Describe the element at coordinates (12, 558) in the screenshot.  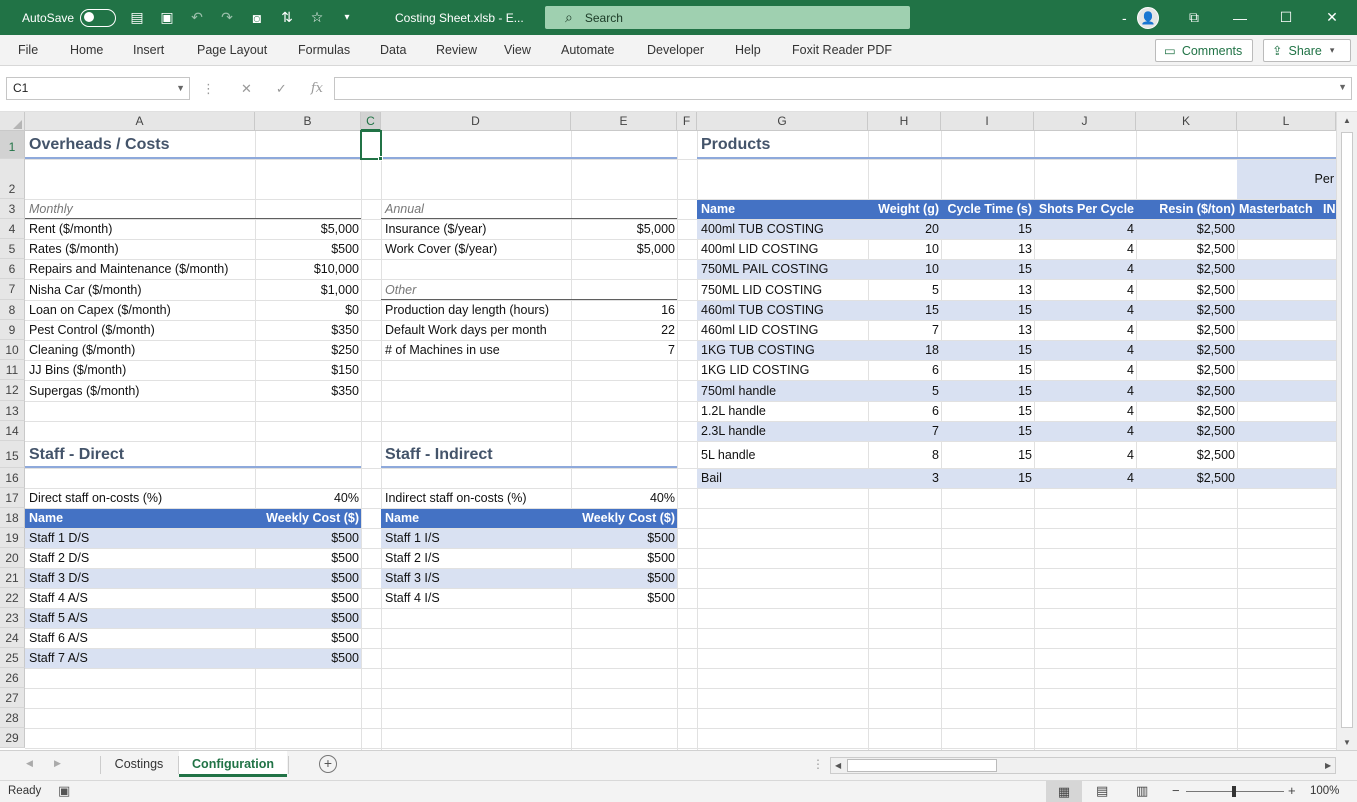
I see `row-header-20: 20` at that location.